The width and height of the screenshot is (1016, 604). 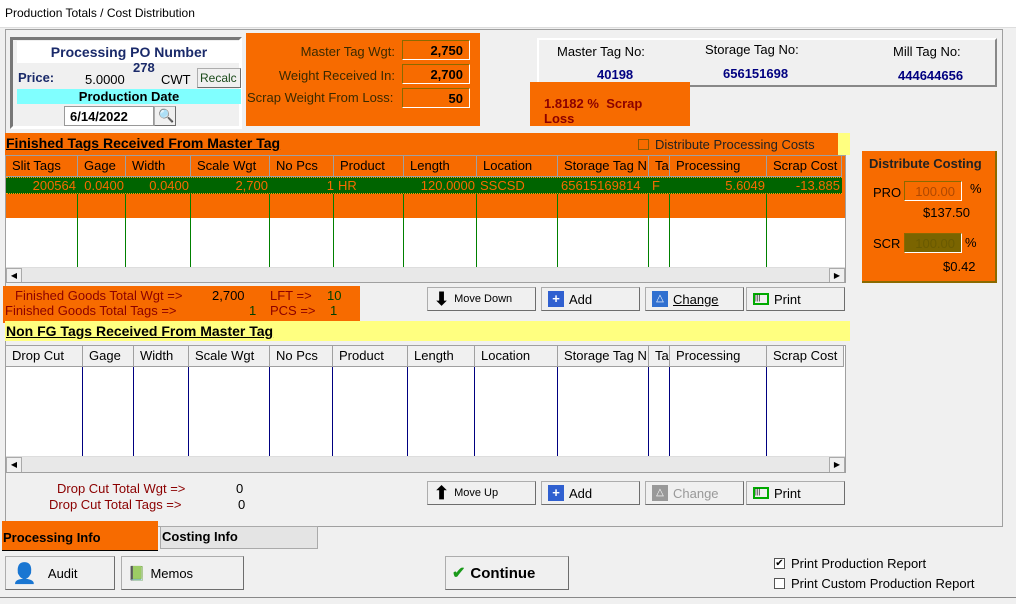 I want to click on tab-costing-info: Costing Info, so click(x=239, y=537).